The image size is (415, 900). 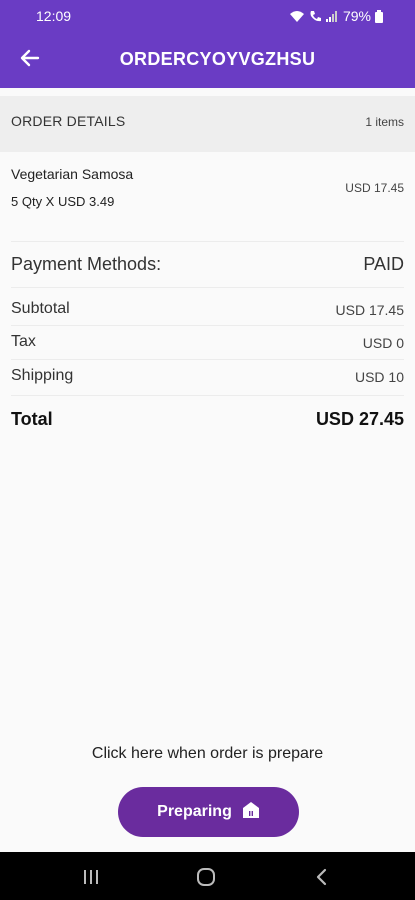 I want to click on back-button, so click(x=30, y=60).